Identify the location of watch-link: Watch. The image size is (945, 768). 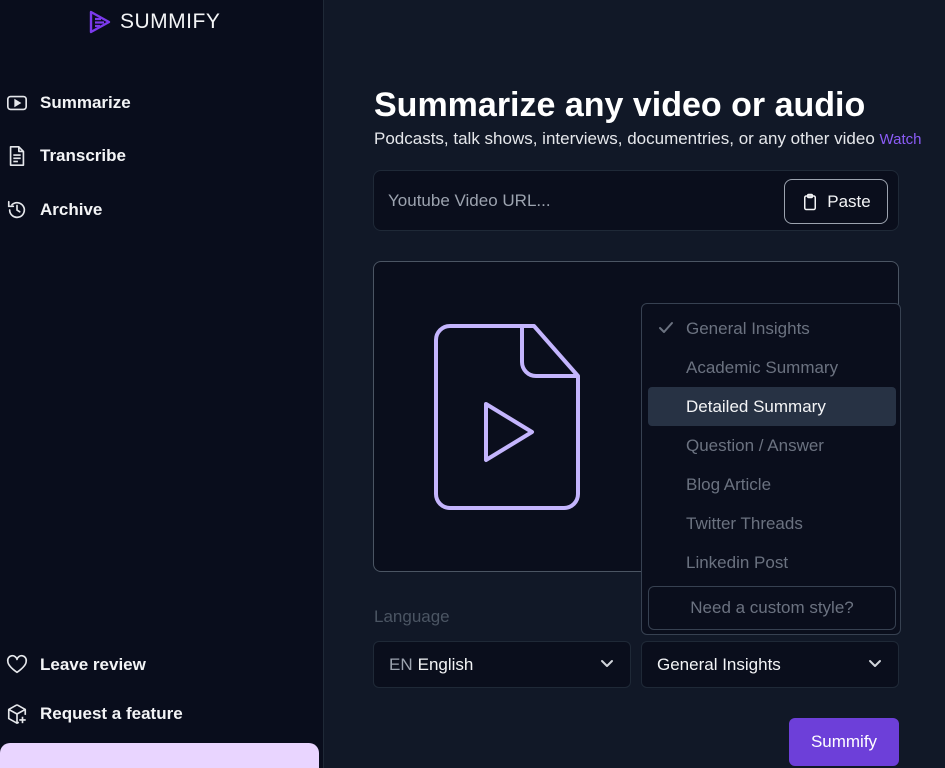
(901, 139).